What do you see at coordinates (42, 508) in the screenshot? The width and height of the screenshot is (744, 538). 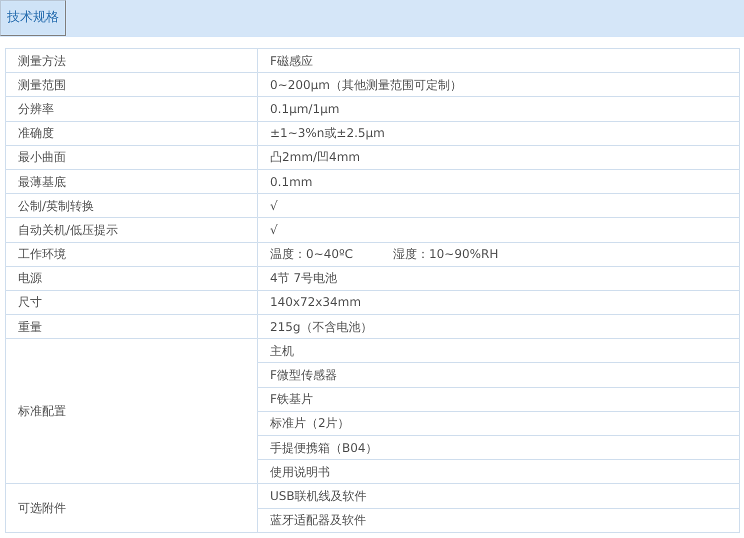 I see `spec-label: 可选附件` at bounding box center [42, 508].